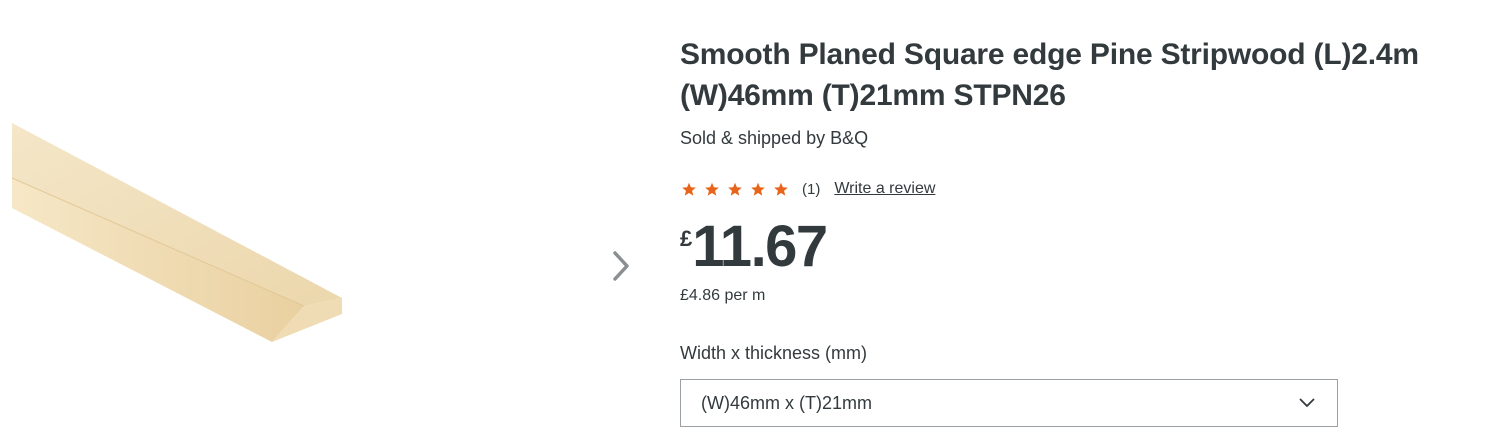  What do you see at coordinates (786, 402) in the screenshot?
I see `size-select-value: (W)46mm x (T)21mm` at bounding box center [786, 402].